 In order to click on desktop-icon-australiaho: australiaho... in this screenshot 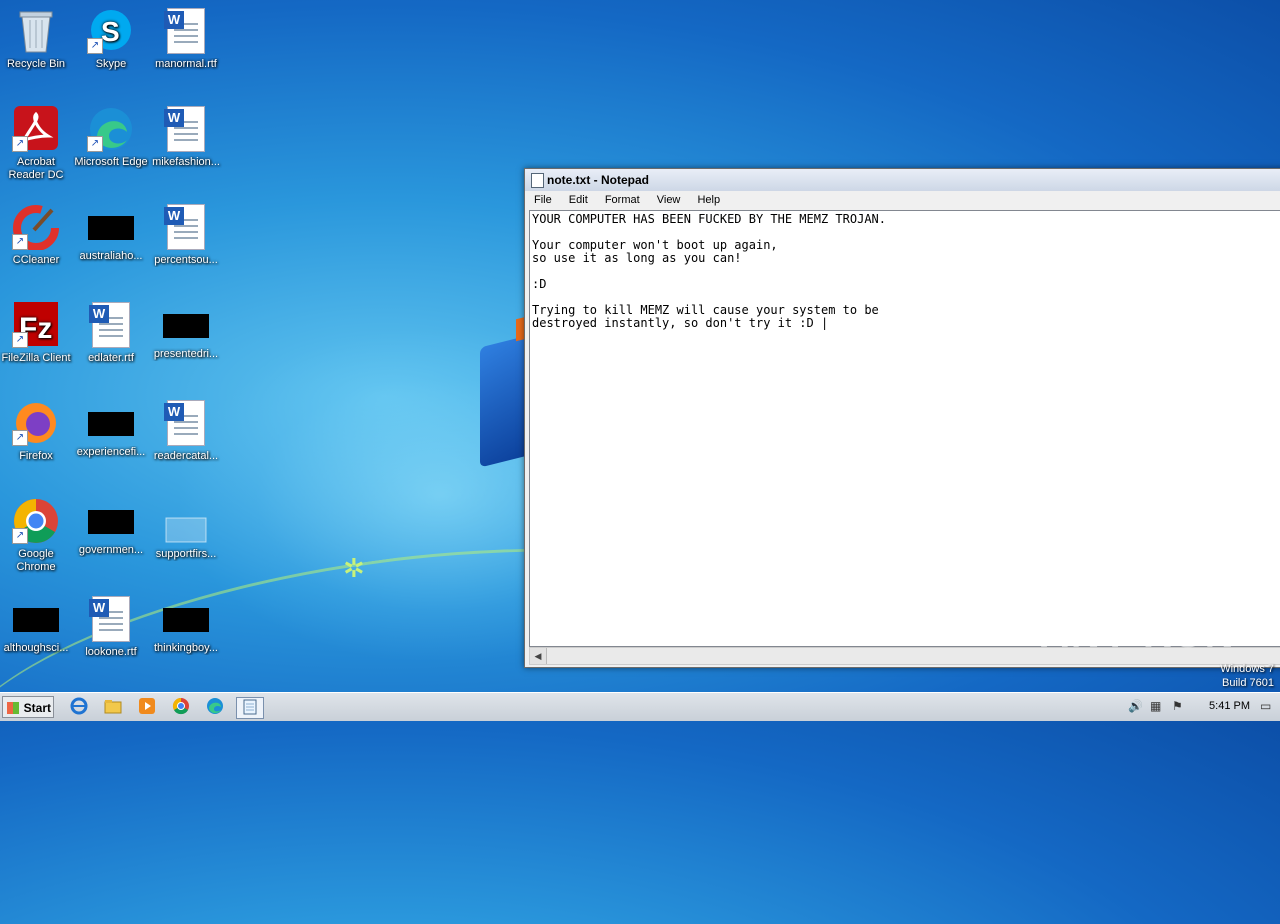, I will do `click(111, 233)`.